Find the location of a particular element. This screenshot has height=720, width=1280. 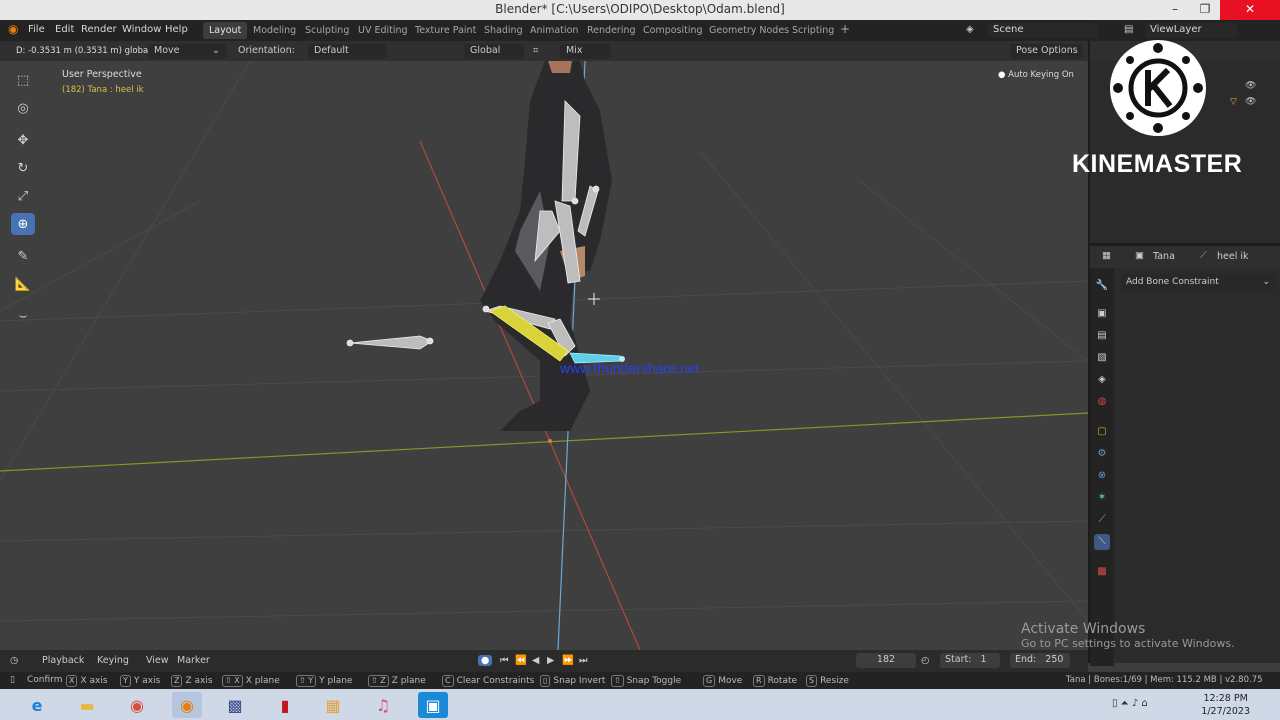

prev-keyframe-icon: ⏪ is located at coordinates (521, 660).